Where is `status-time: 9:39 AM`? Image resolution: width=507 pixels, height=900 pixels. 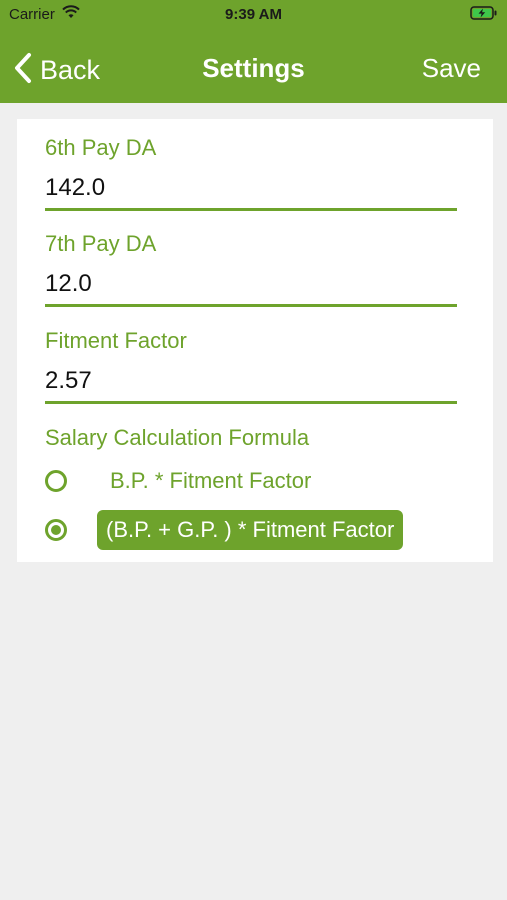
status-time: 9:39 AM is located at coordinates (253, 14).